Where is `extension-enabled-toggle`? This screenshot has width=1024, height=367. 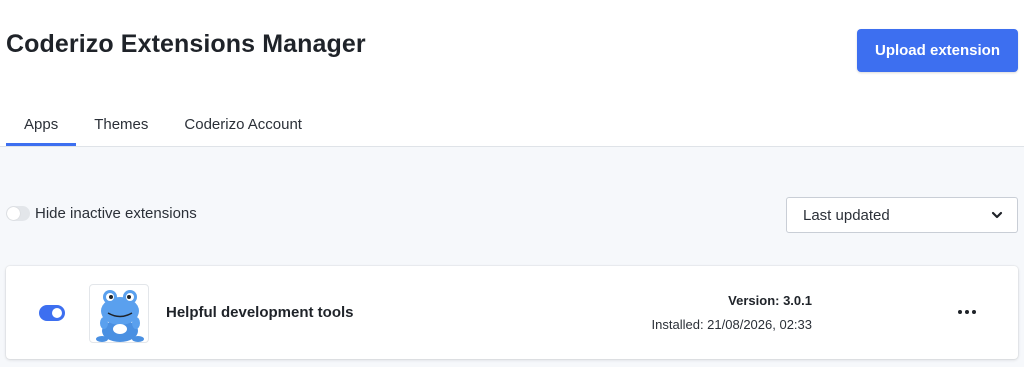
extension-enabled-toggle is located at coordinates (52, 313).